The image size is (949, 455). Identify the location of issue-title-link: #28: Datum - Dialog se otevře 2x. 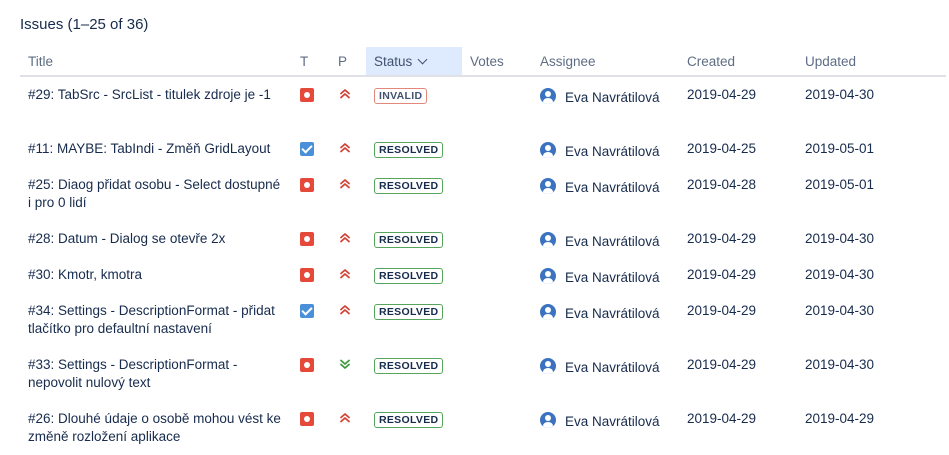
(126, 238).